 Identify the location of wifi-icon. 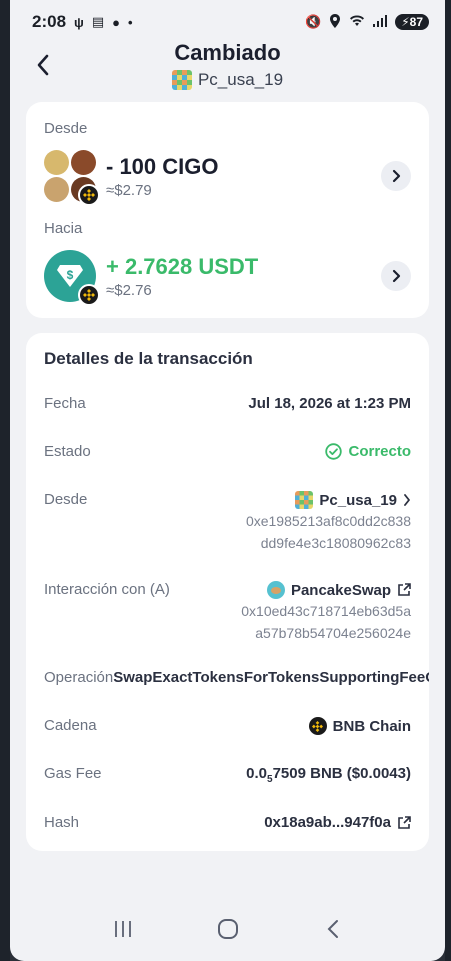
(357, 22).